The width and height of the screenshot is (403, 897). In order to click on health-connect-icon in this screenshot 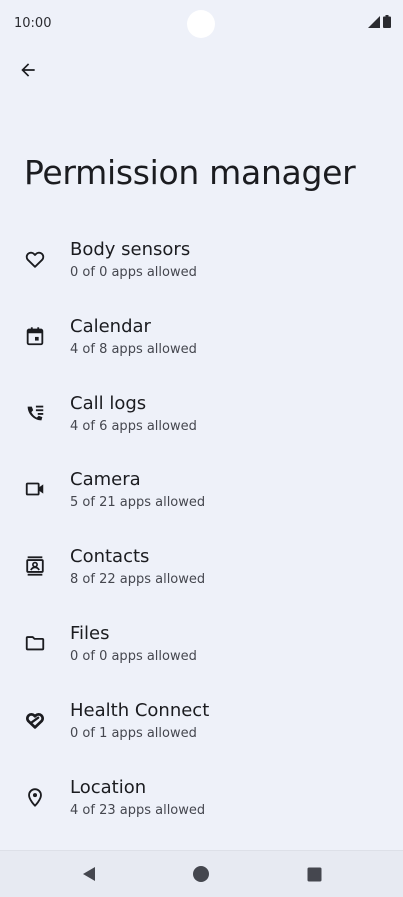, I will do `click(35, 720)`.